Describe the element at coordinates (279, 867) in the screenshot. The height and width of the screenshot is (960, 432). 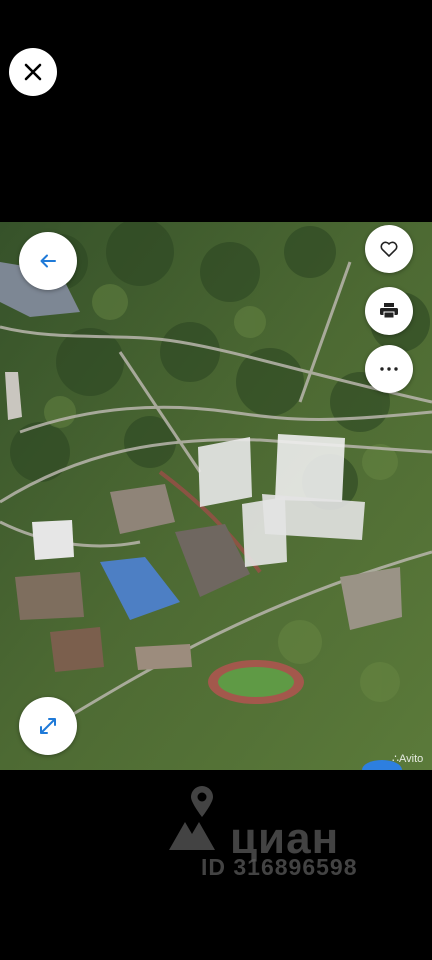
I see `watermark-listing-id: ID 316896598` at that location.